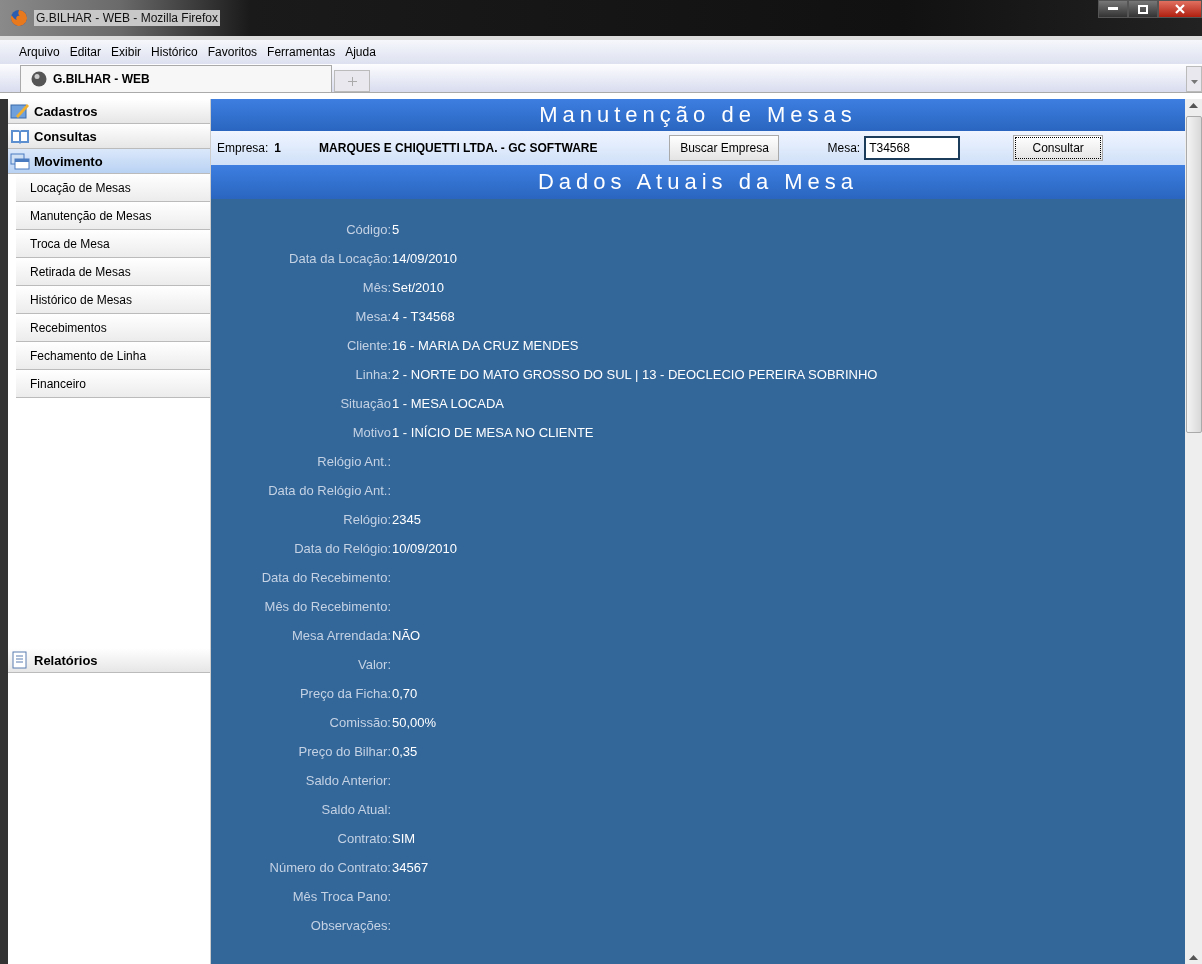 The height and width of the screenshot is (964, 1202). Describe the element at coordinates (363, 838) in the screenshot. I see `field-label: Contrato:` at that location.